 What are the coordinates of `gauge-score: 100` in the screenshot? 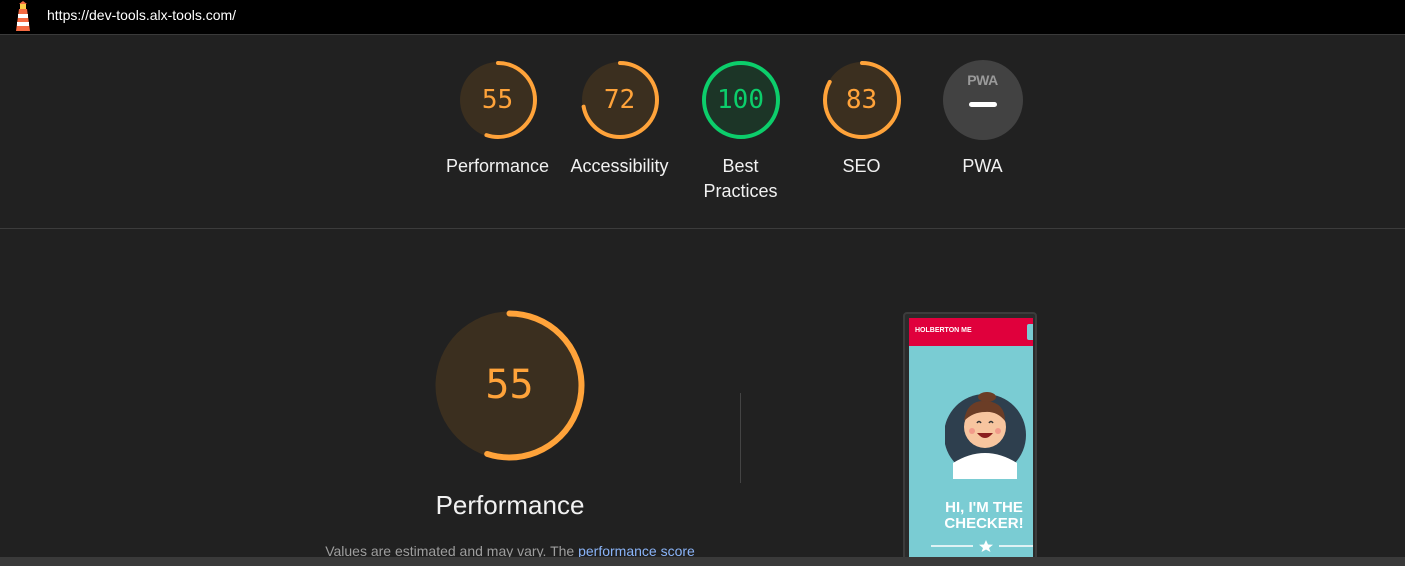 It's located at (740, 100).